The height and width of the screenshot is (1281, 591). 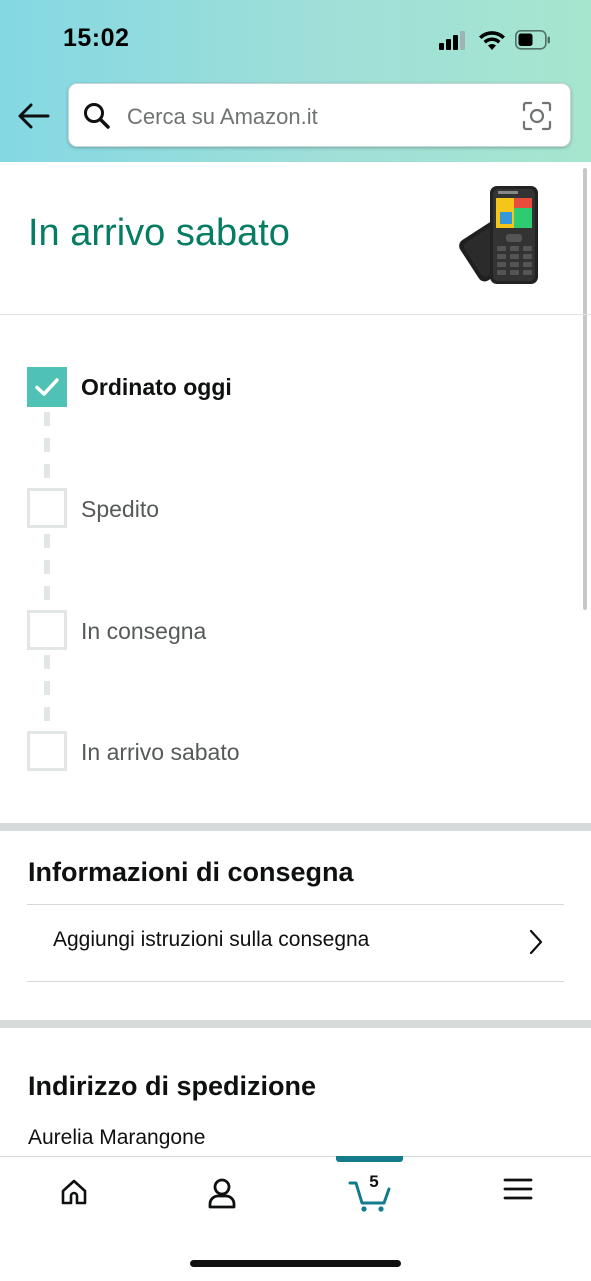 I want to click on status-time: 15:02, so click(x=96, y=38).